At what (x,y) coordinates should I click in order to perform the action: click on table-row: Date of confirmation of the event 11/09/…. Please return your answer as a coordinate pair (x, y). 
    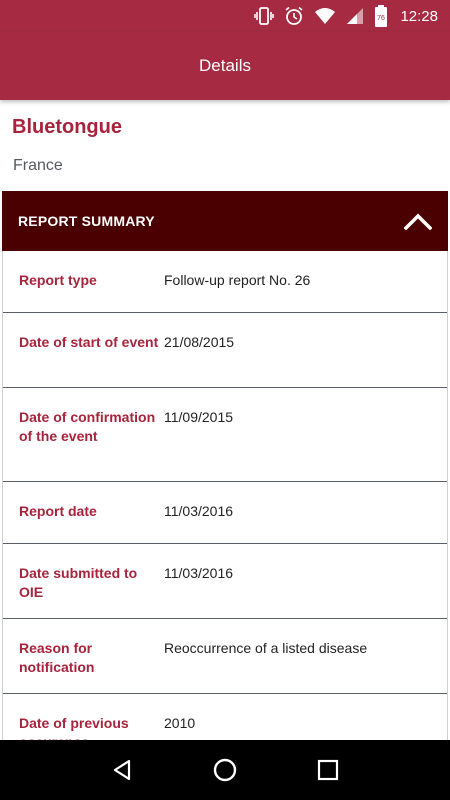
    Looking at the image, I should click on (225, 435).